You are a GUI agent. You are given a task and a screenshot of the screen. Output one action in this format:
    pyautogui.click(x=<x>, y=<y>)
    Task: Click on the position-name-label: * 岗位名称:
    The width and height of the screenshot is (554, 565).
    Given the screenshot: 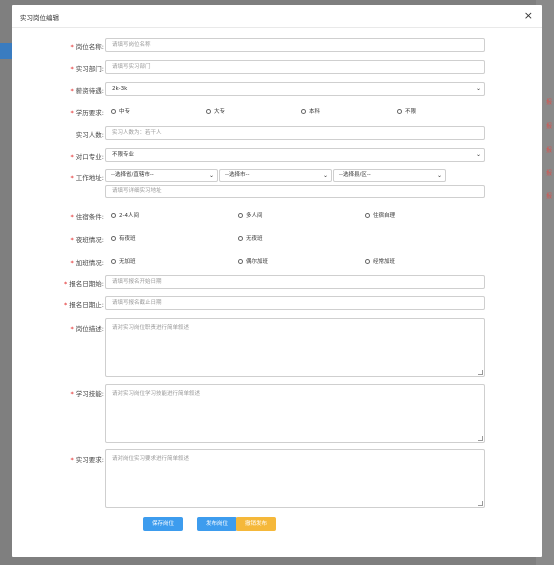 What is the action you would take?
    pyautogui.click(x=87, y=47)
    